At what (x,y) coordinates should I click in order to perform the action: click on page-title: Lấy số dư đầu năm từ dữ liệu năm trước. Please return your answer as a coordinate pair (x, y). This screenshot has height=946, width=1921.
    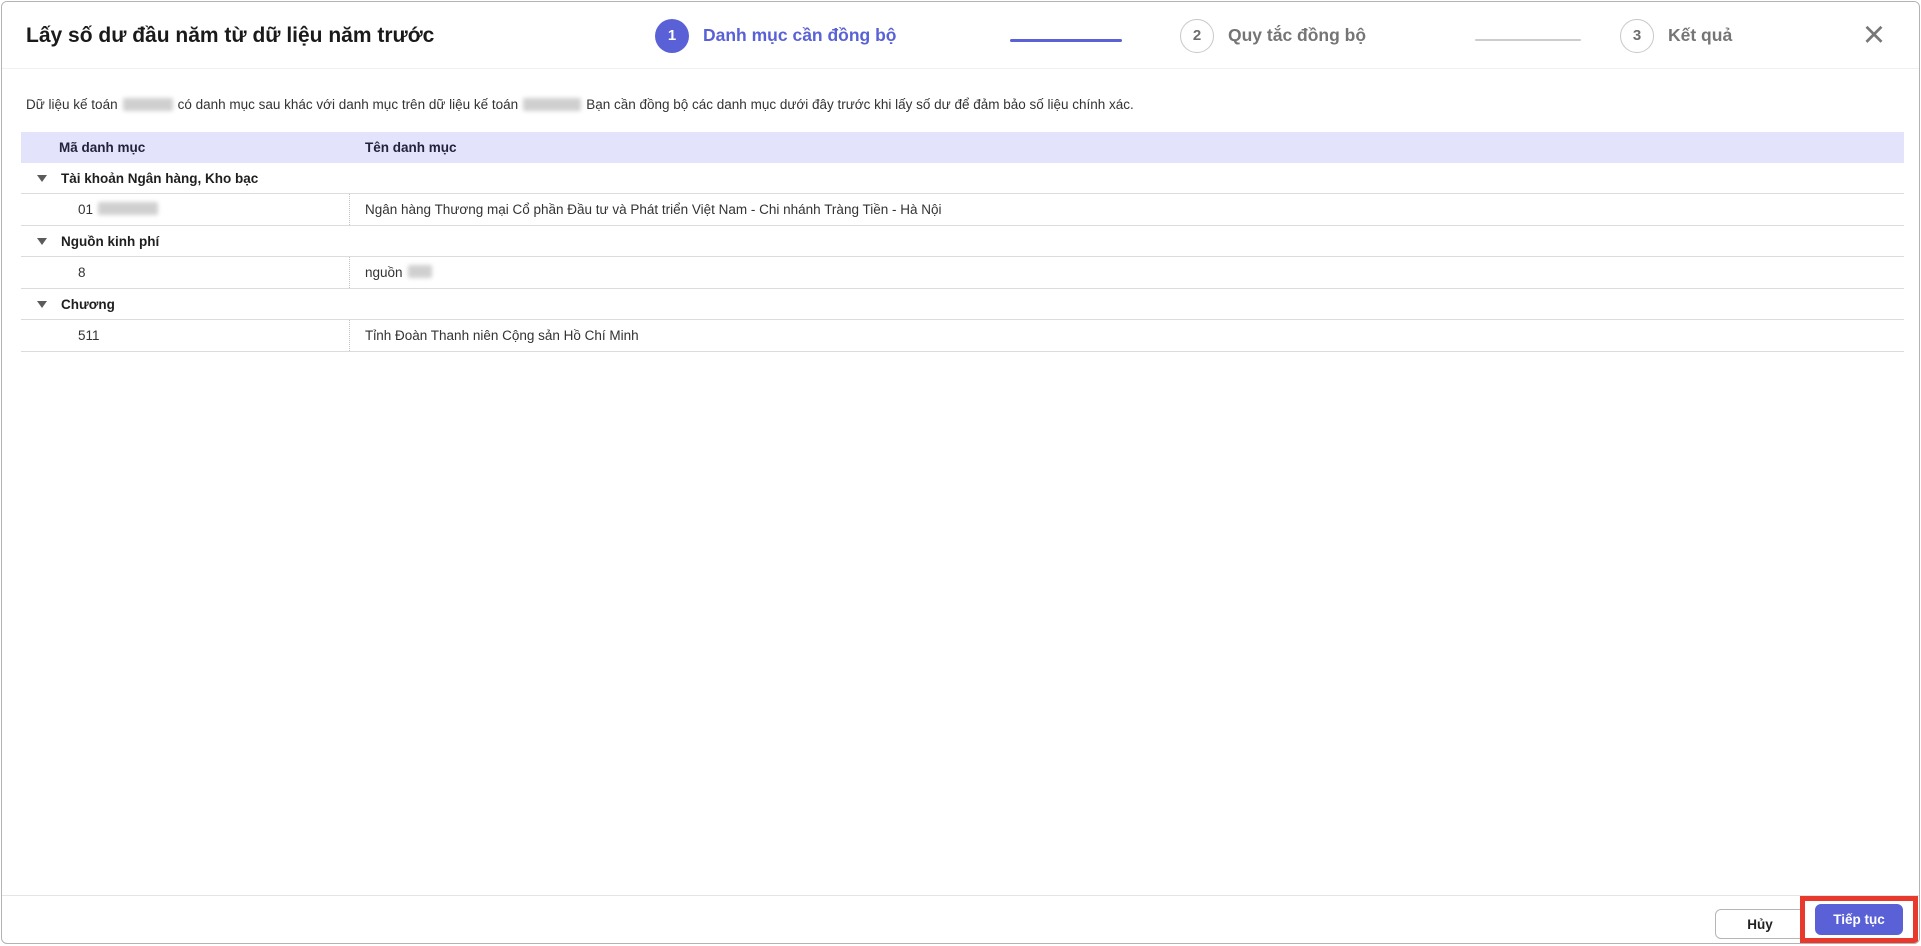
    Looking at the image, I should click on (230, 35).